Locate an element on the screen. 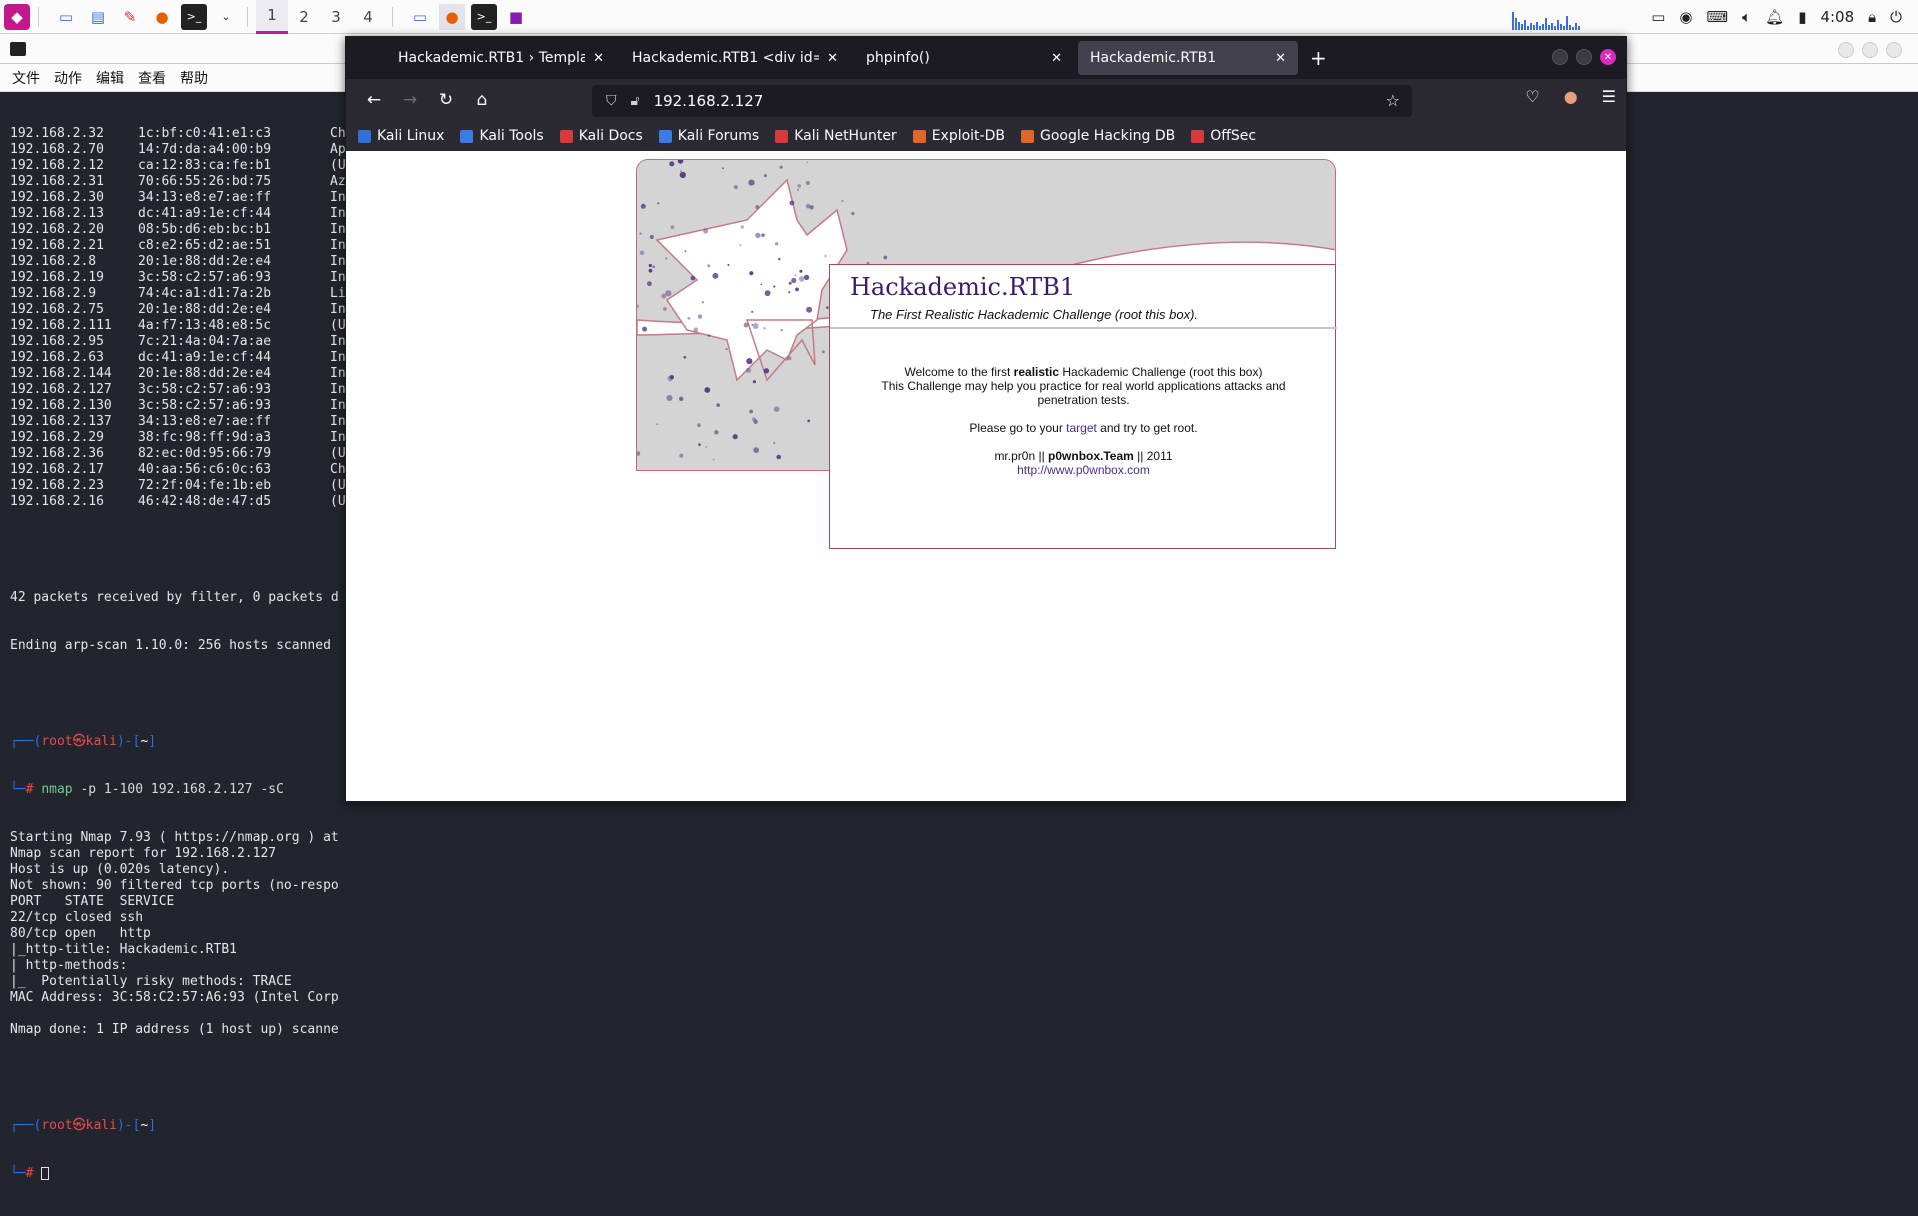  close-button is located at coordinates (1894, 50).